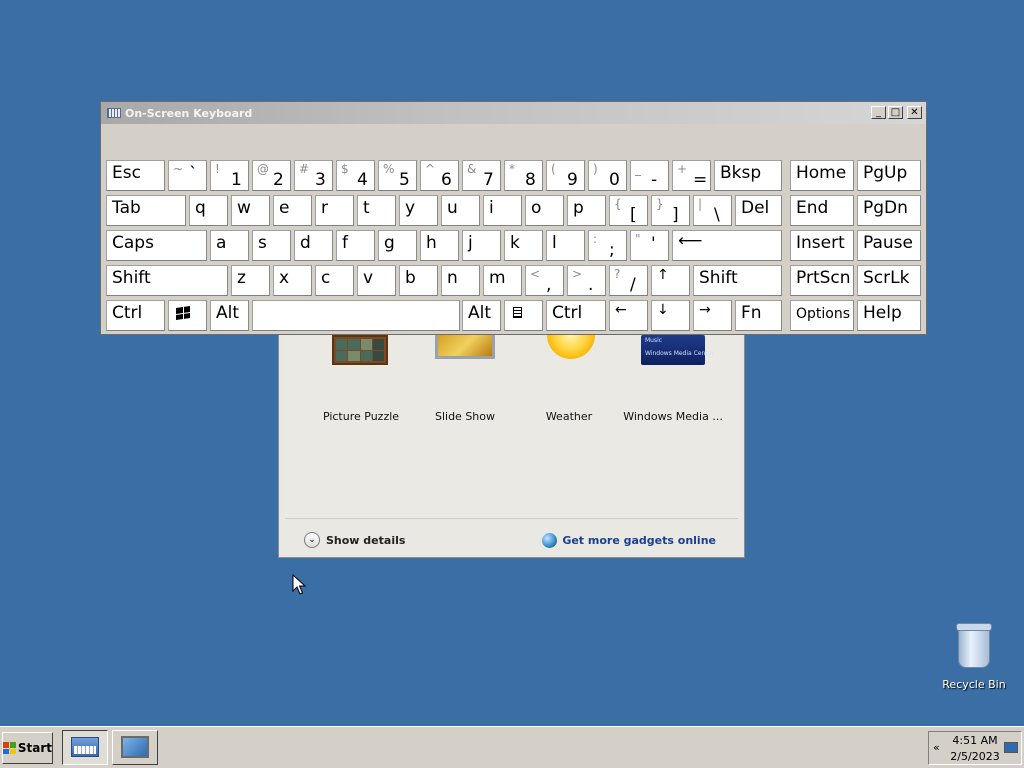 This screenshot has width=1024, height=768. What do you see at coordinates (250, 280) in the screenshot?
I see `key-z: z` at bounding box center [250, 280].